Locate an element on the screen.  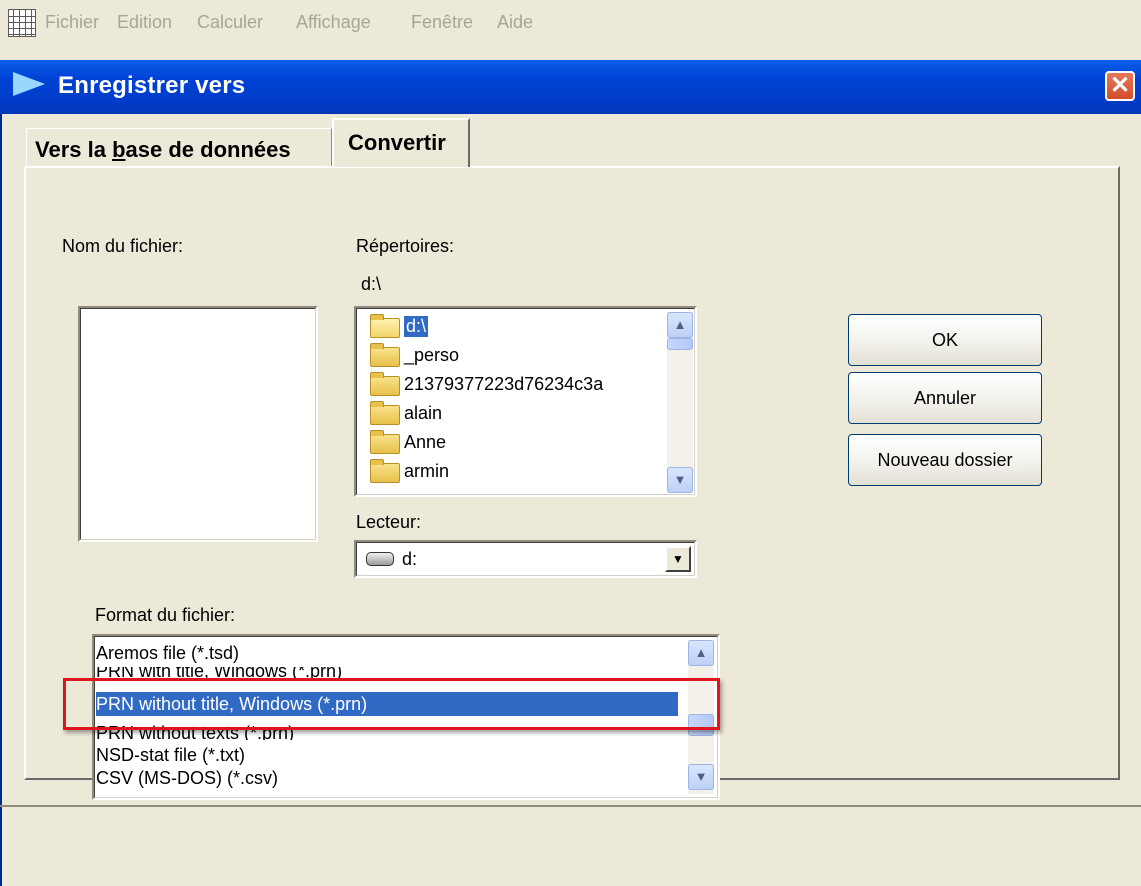
tab-base-label-post: ase de données is located at coordinates (208, 149).